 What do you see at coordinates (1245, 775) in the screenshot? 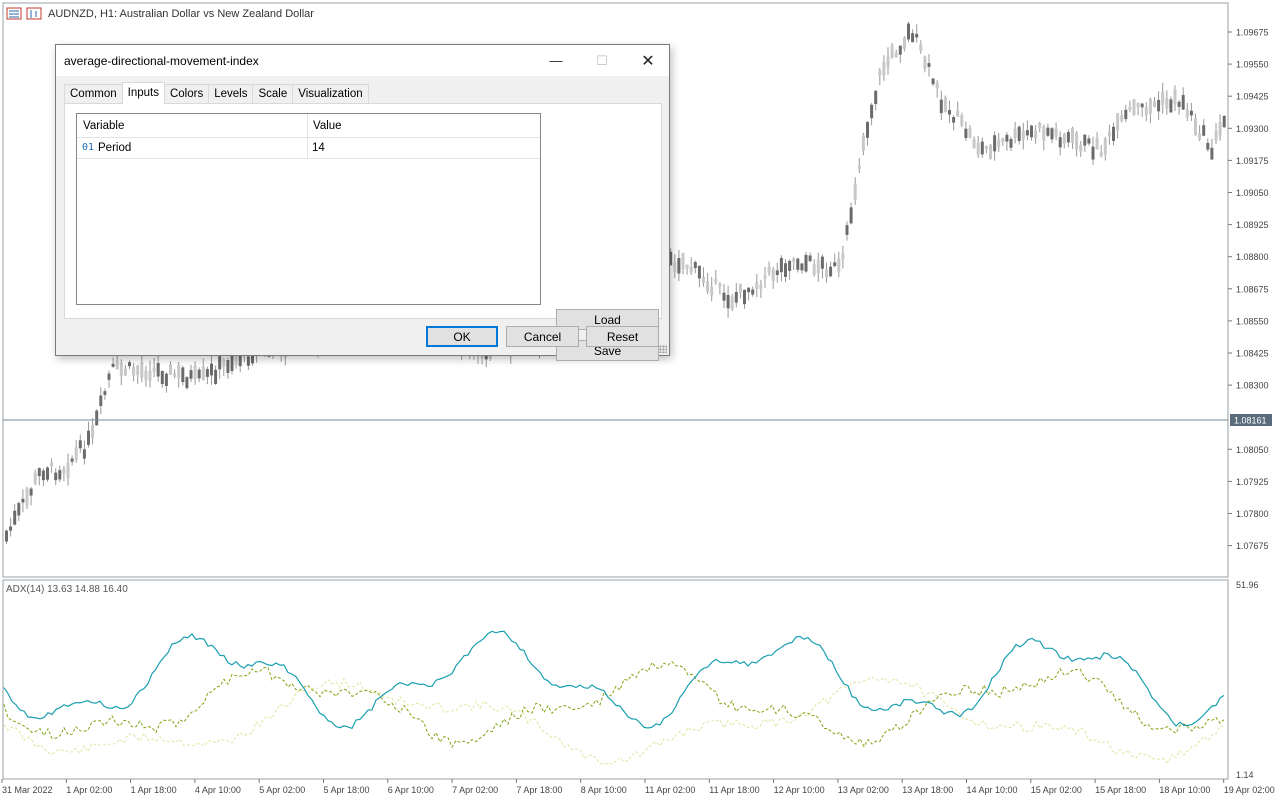
I see `indicator-axis-min: 1.14` at bounding box center [1245, 775].